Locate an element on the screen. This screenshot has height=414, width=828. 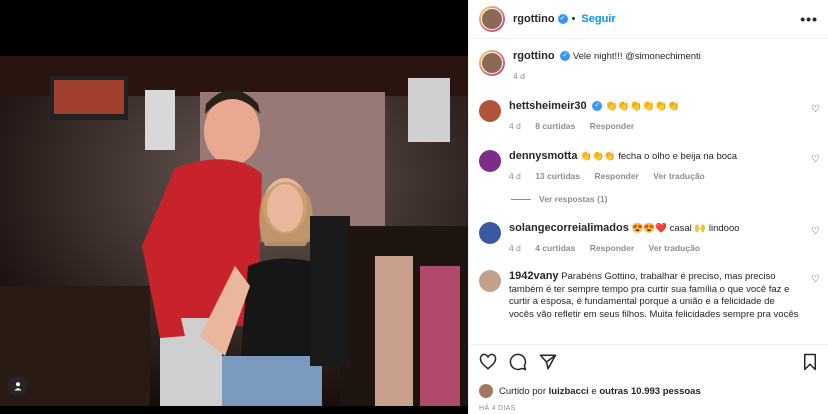
liker-username: luizbacci is located at coordinates (569, 391).